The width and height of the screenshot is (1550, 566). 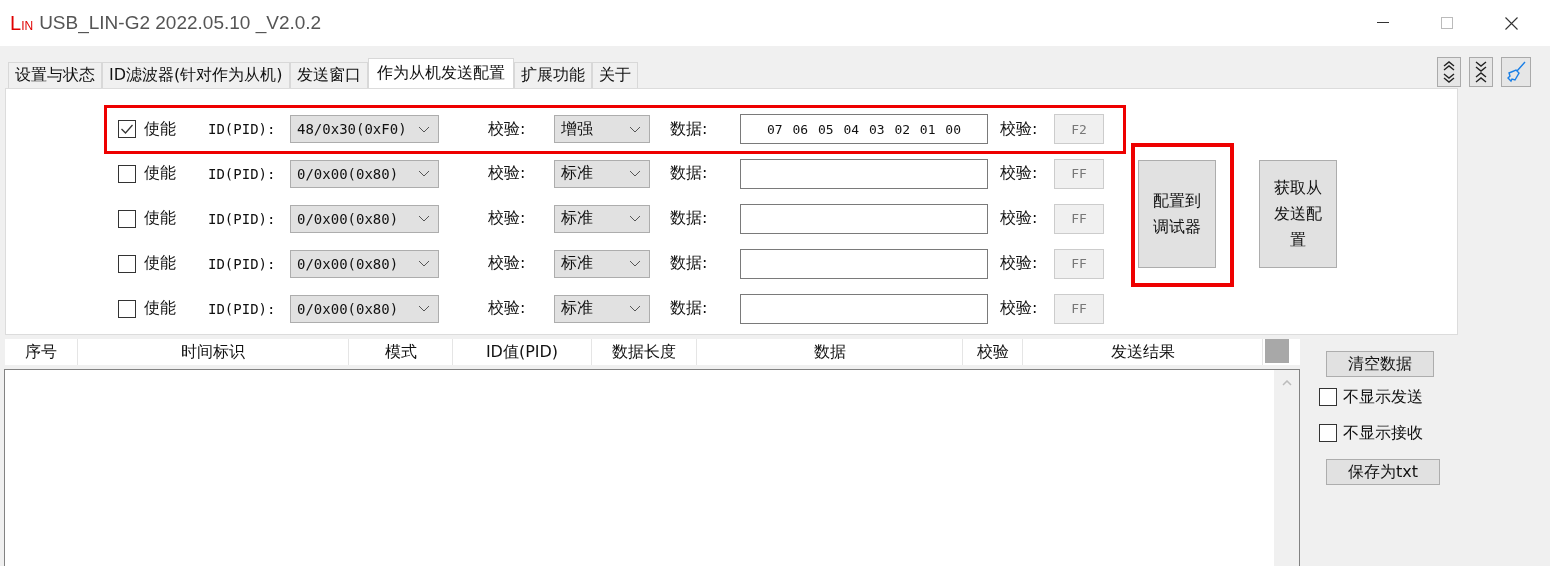 What do you see at coordinates (401, 352) in the screenshot?
I see `column-header: 模式` at bounding box center [401, 352].